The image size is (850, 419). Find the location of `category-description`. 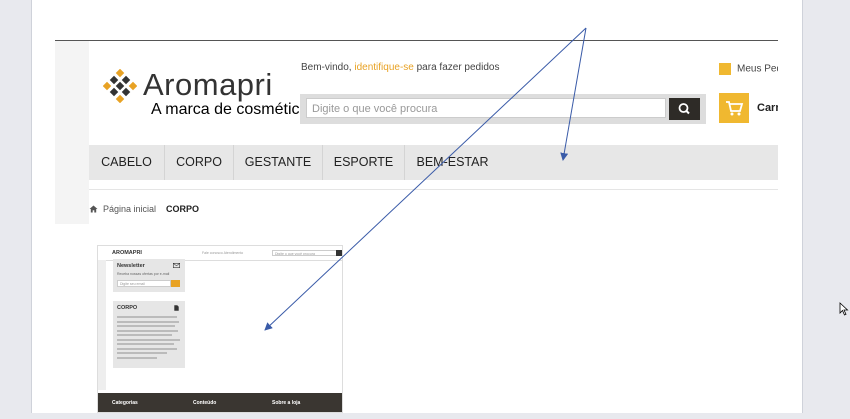

category-description is located at coordinates (149, 338).